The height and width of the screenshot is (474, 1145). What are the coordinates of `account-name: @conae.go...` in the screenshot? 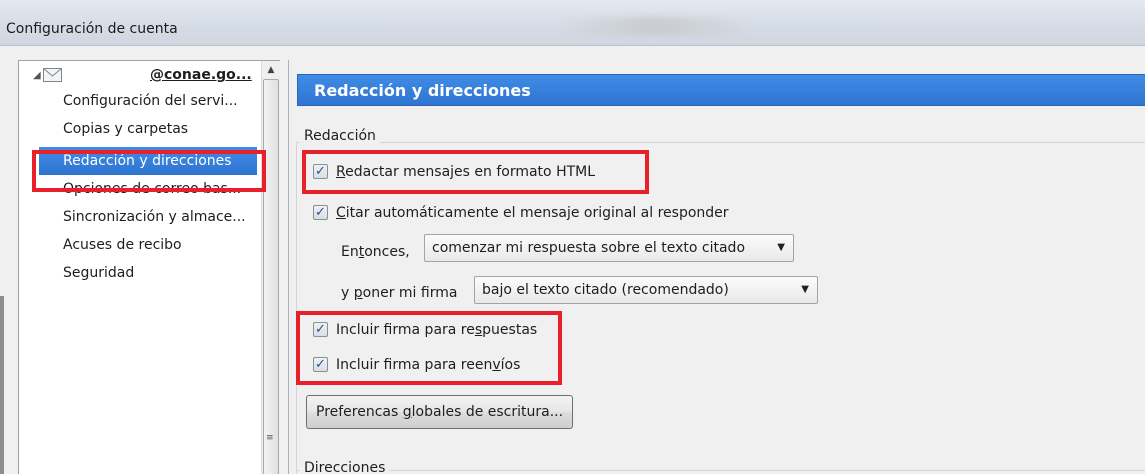 It's located at (201, 75).